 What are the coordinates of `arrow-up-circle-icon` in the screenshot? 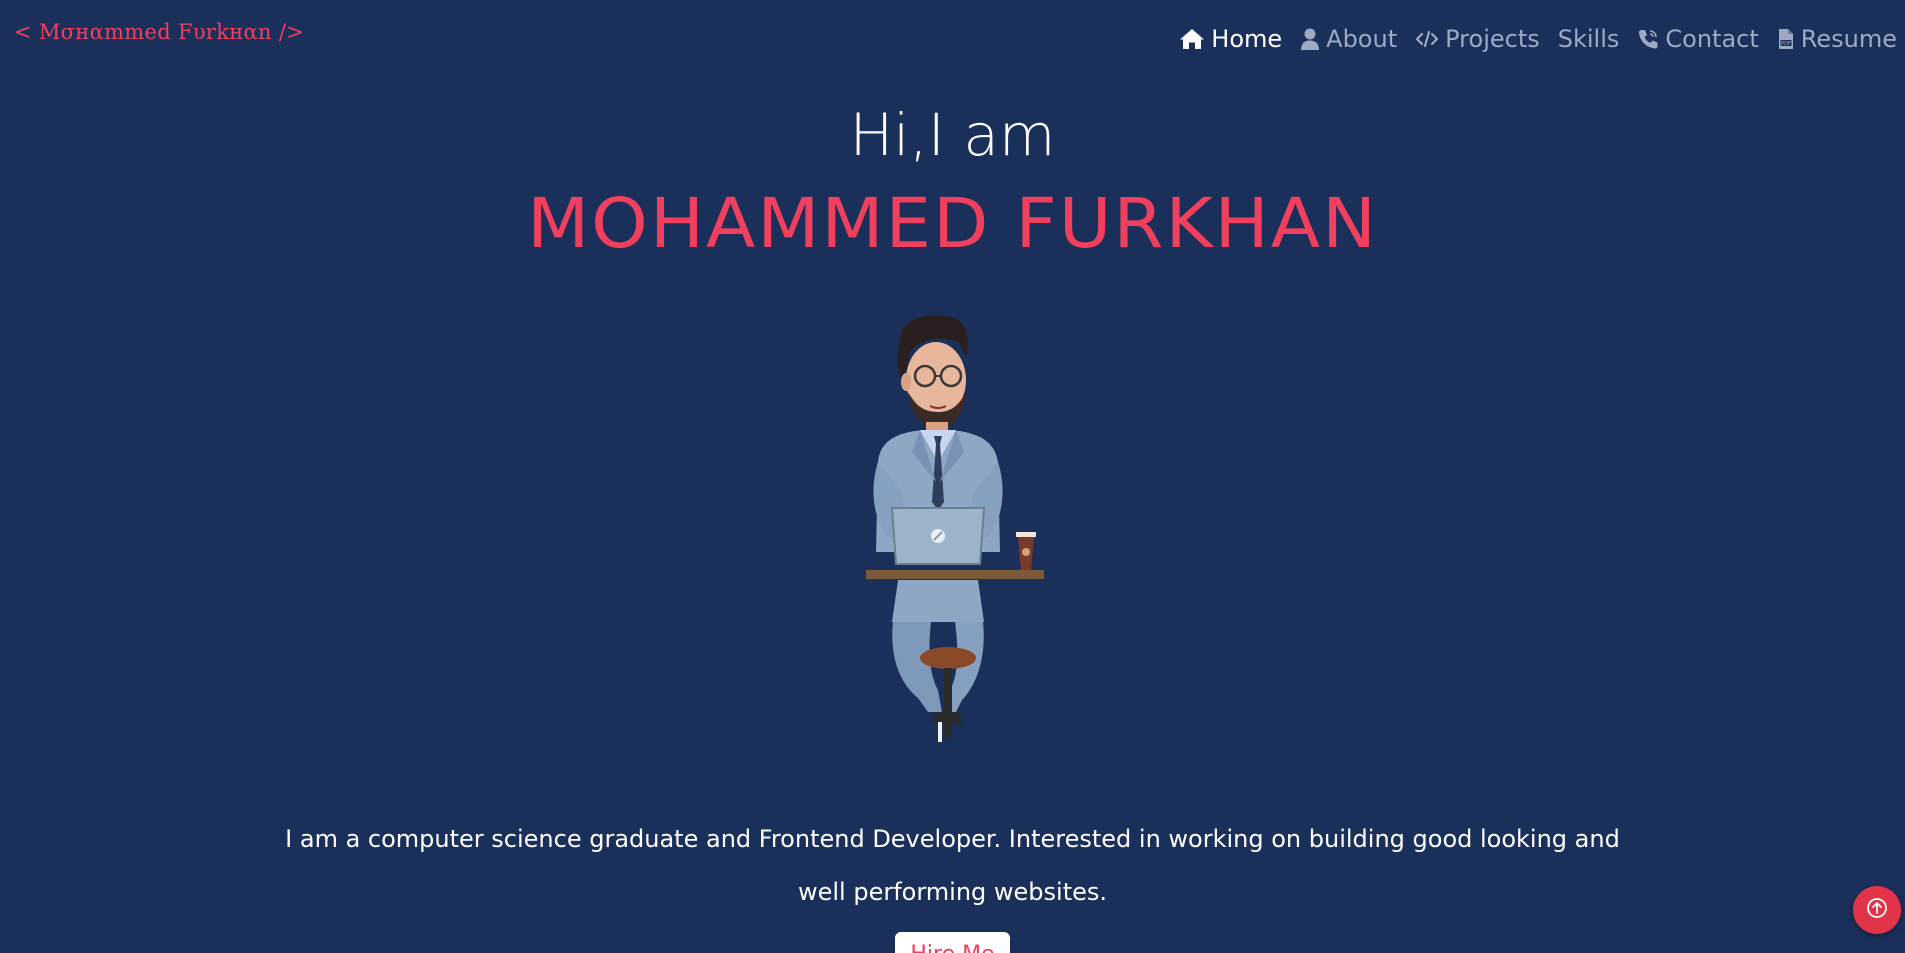 It's located at (1877, 910).